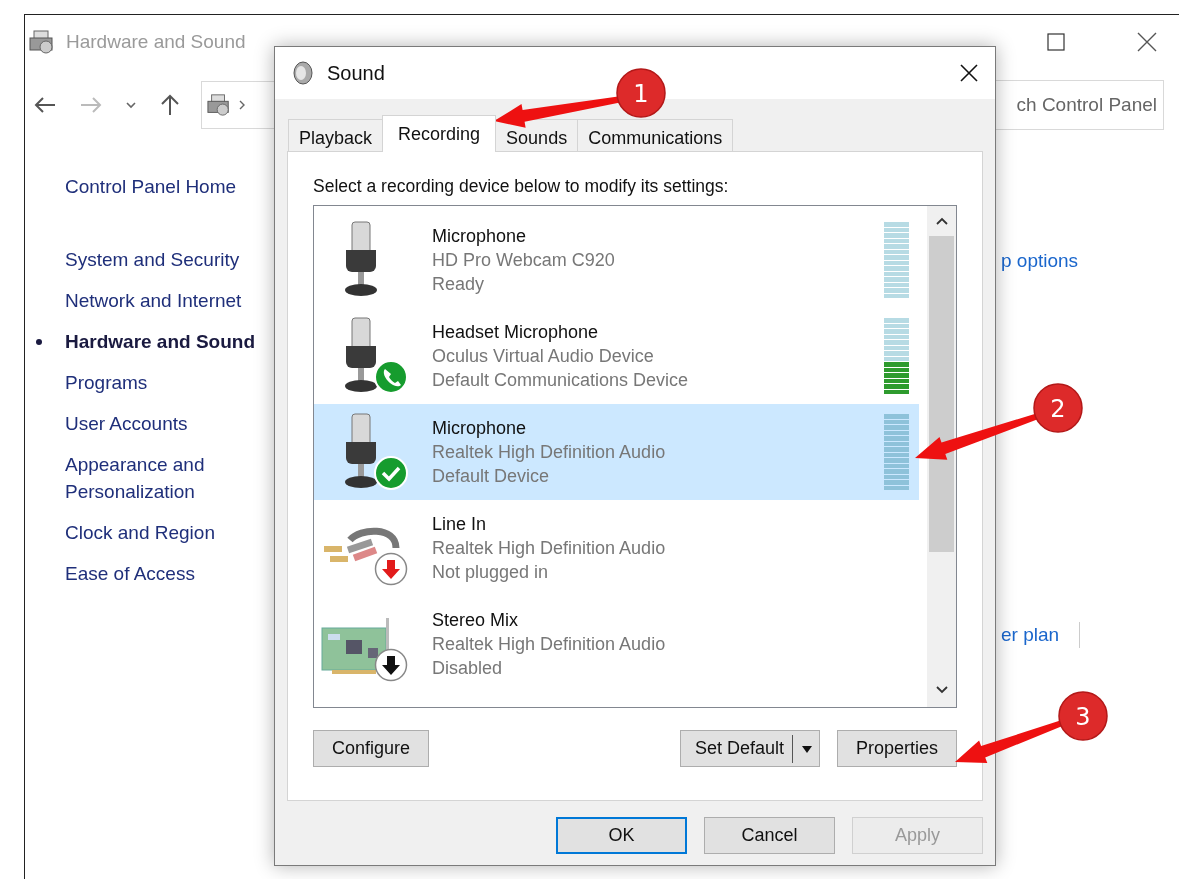  Describe the element at coordinates (170, 300) in the screenshot. I see `sidebar-item: Network and Internet` at that location.